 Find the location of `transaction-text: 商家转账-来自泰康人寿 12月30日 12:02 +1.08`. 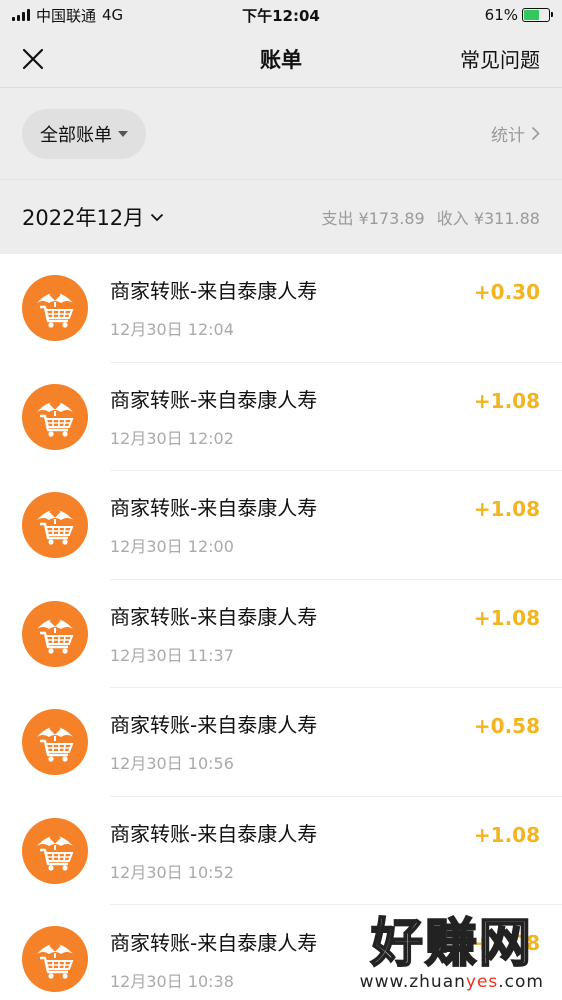

transaction-text: 商家转账-来自泰康人寿 12月30日 12:02 +1.08 is located at coordinates (336, 417).